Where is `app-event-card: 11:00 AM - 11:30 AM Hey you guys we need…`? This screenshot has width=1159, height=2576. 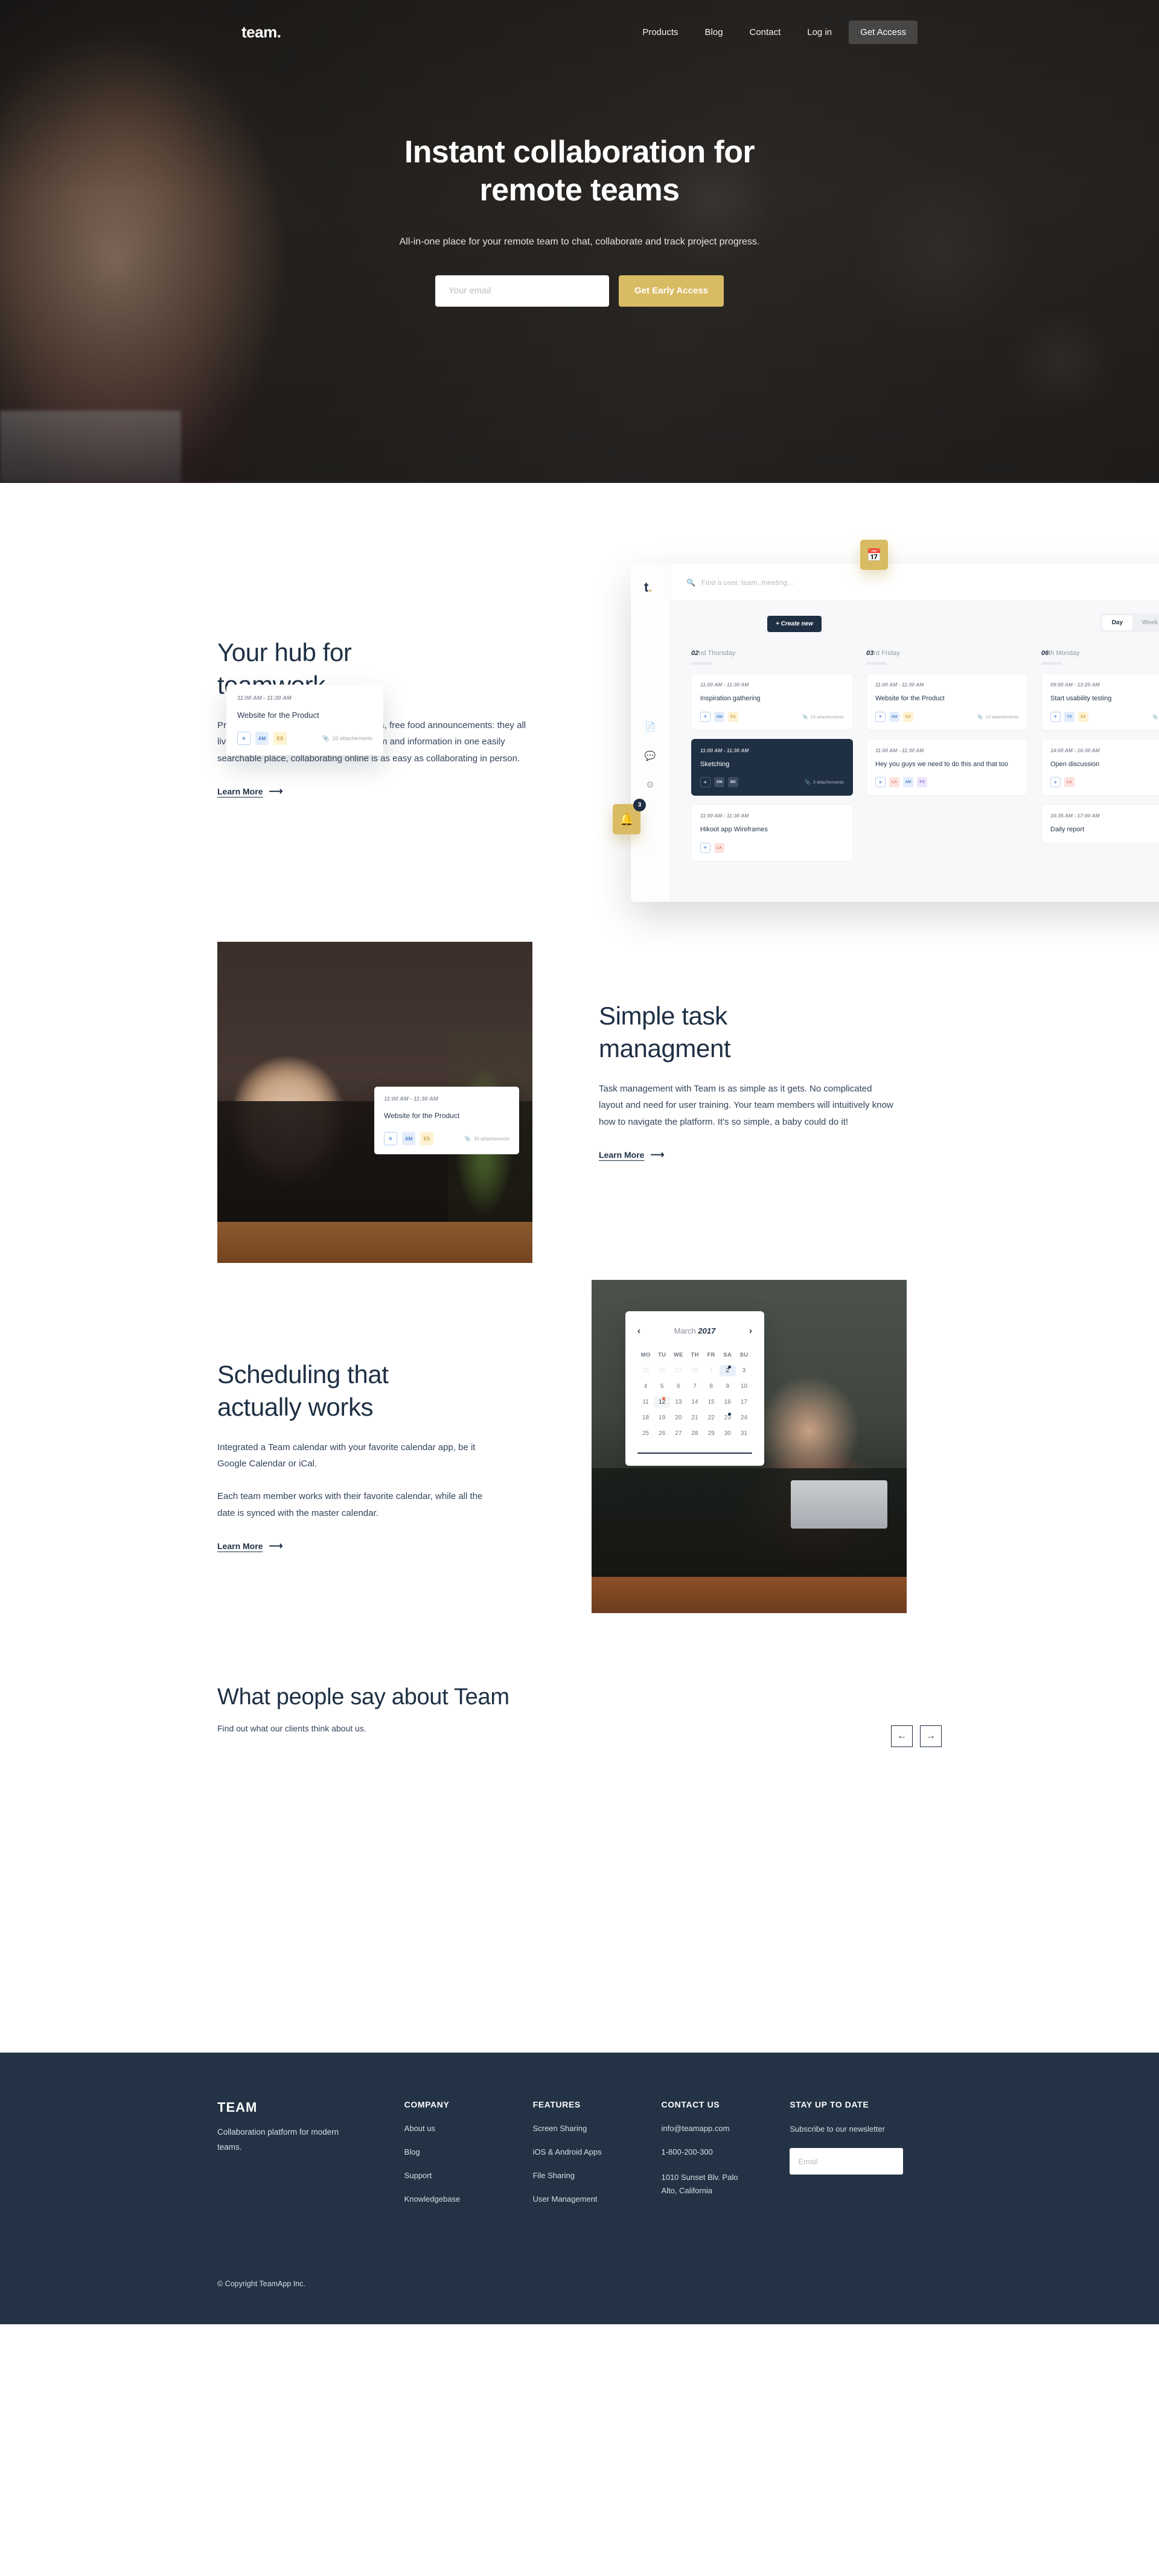
app-event-card: 11:00 AM - 11:30 AM Hey you guys we need… is located at coordinates (947, 767).